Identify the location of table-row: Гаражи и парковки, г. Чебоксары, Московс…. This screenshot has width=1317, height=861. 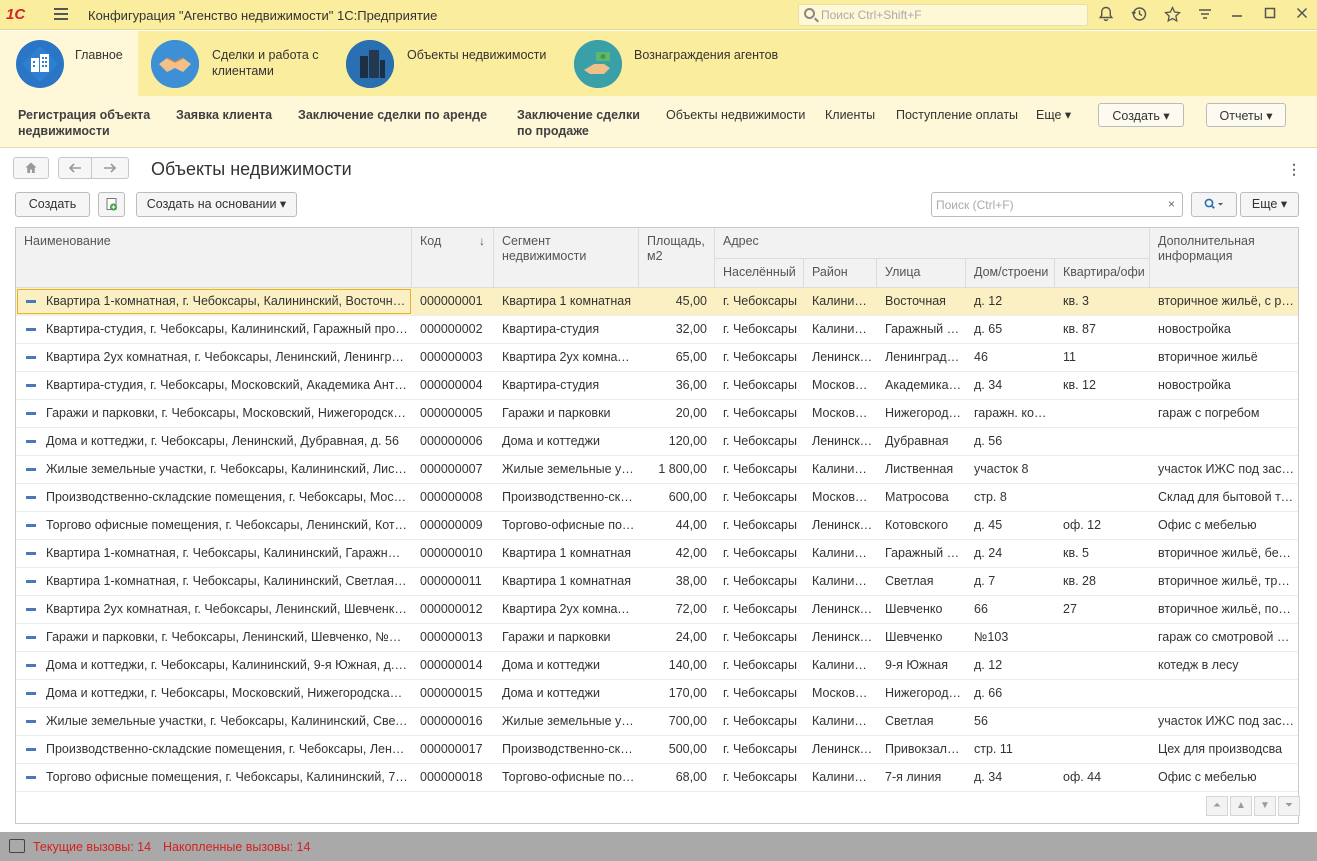
(657, 414).